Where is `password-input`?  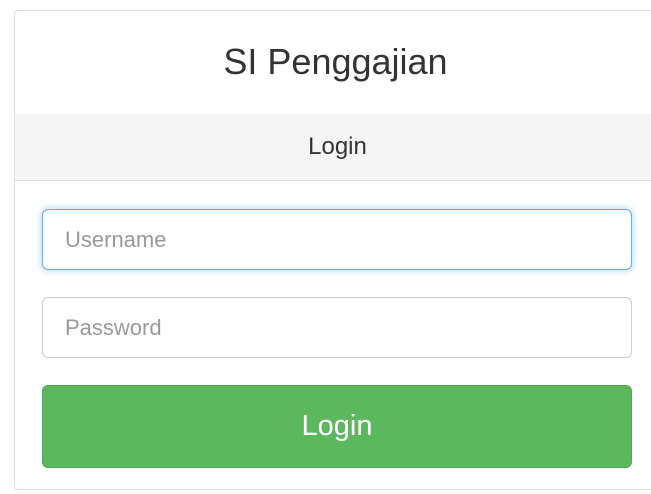 password-input is located at coordinates (337, 327).